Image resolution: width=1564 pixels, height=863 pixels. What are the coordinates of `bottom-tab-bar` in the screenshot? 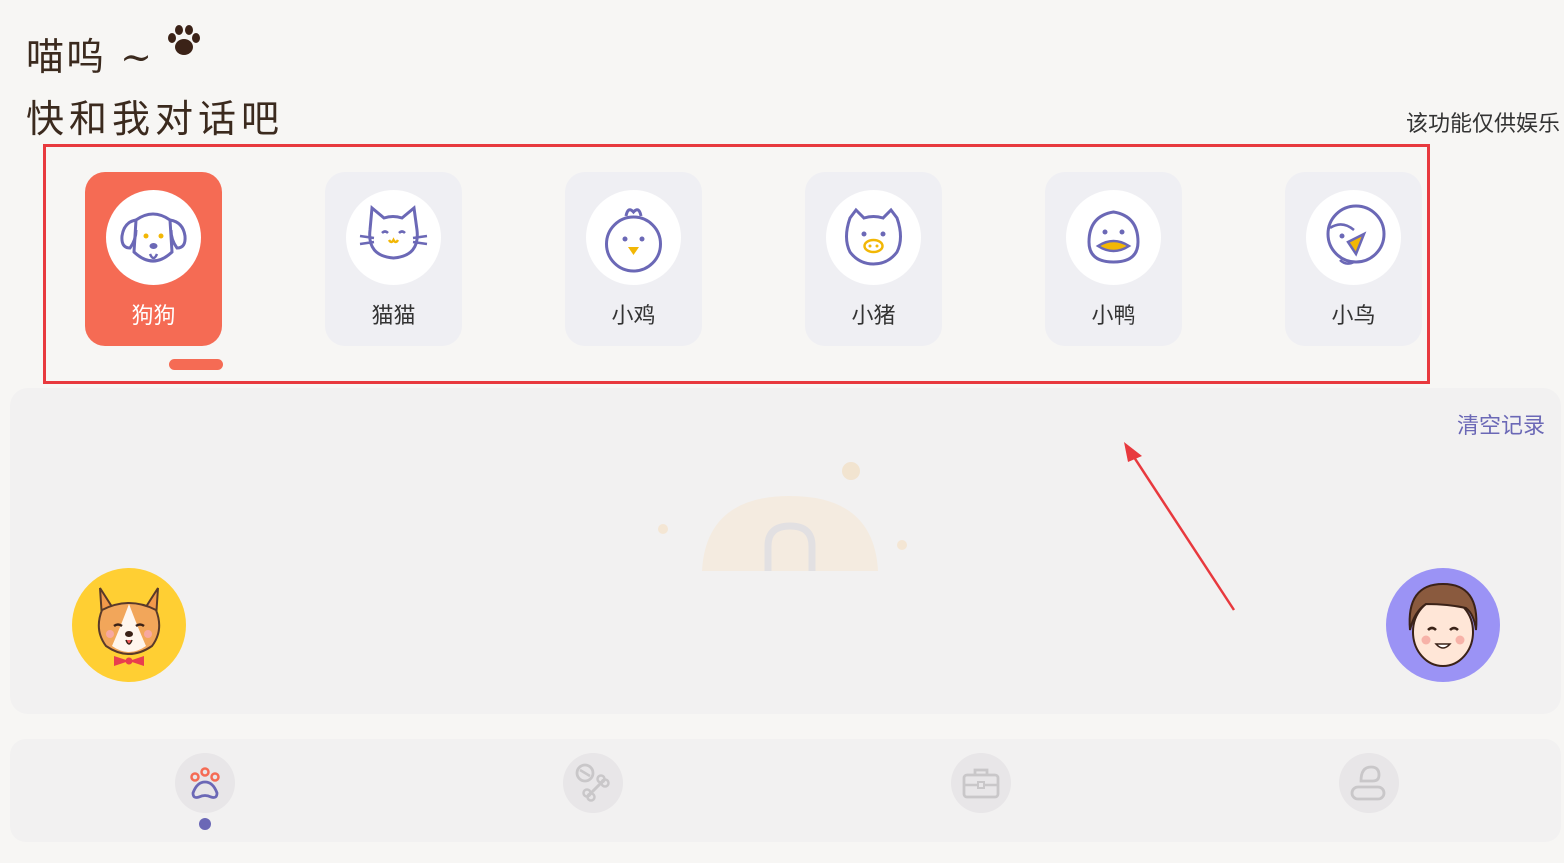 It's located at (785, 790).